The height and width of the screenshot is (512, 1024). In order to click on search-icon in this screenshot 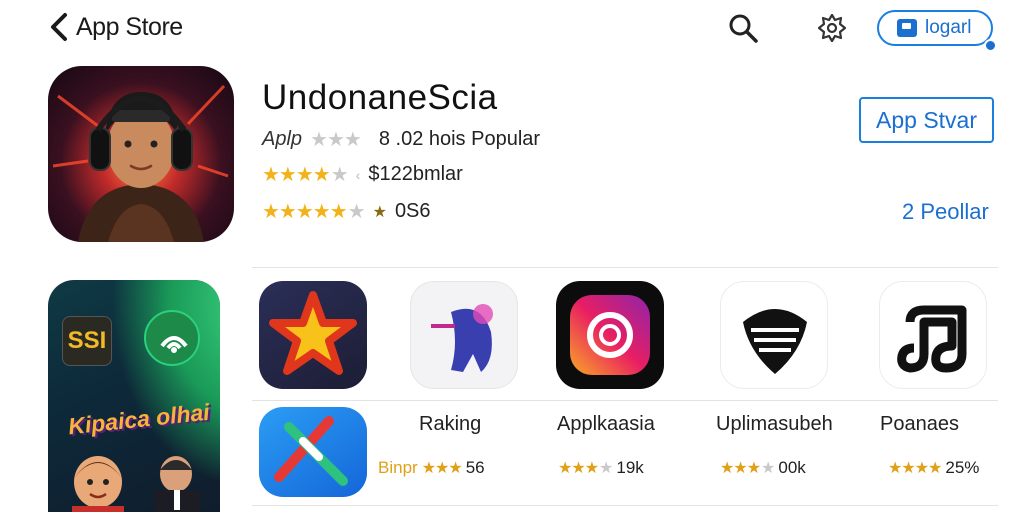, I will do `click(743, 28)`.